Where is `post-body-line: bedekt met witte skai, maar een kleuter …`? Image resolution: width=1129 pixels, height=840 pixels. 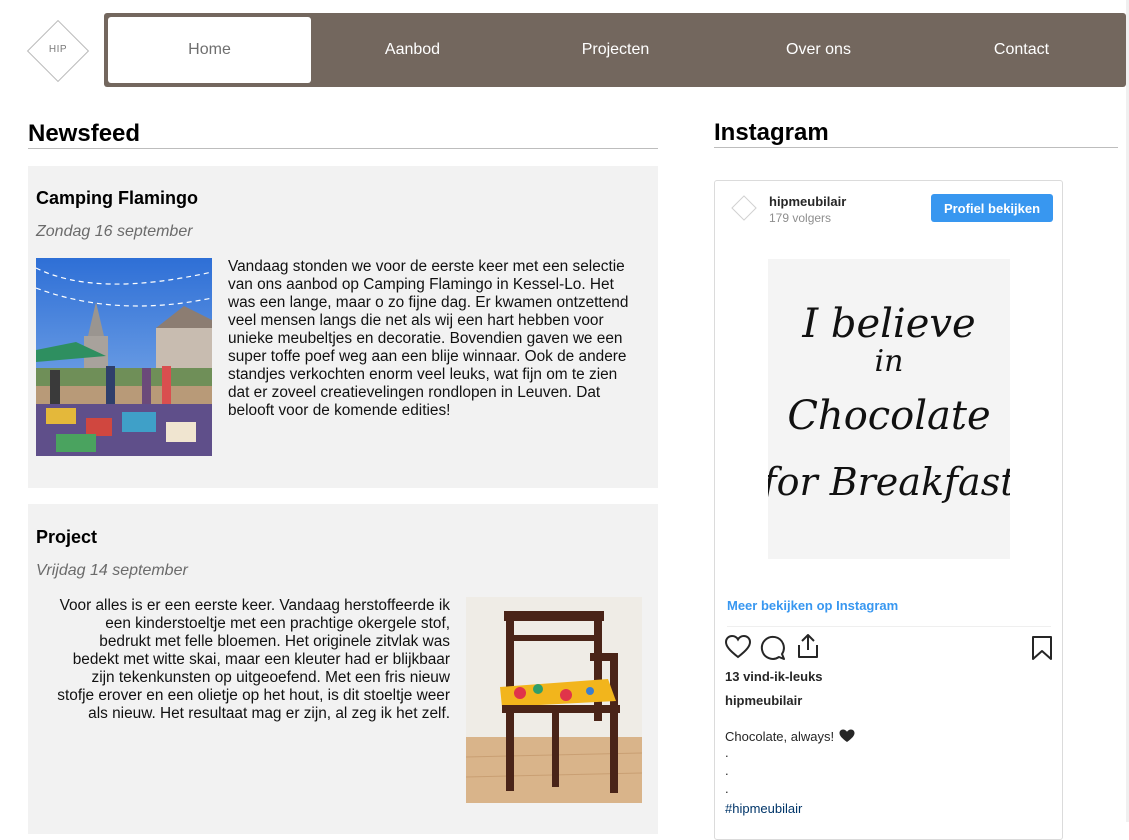 post-body-line: bedekt met witte skai, maar een kleuter … is located at coordinates (261, 659).